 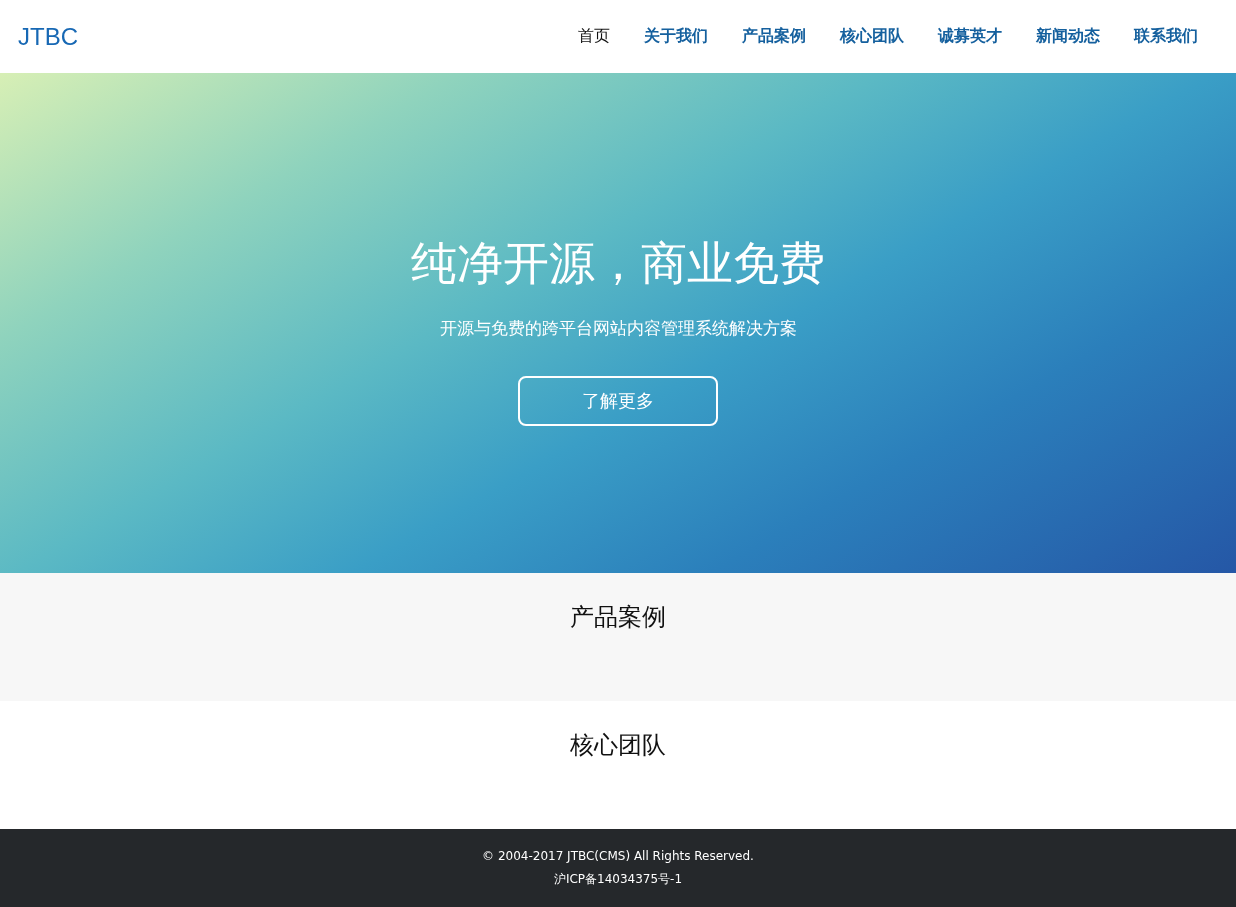 What do you see at coordinates (676, 36) in the screenshot?
I see `nav-link: 关于我们` at bounding box center [676, 36].